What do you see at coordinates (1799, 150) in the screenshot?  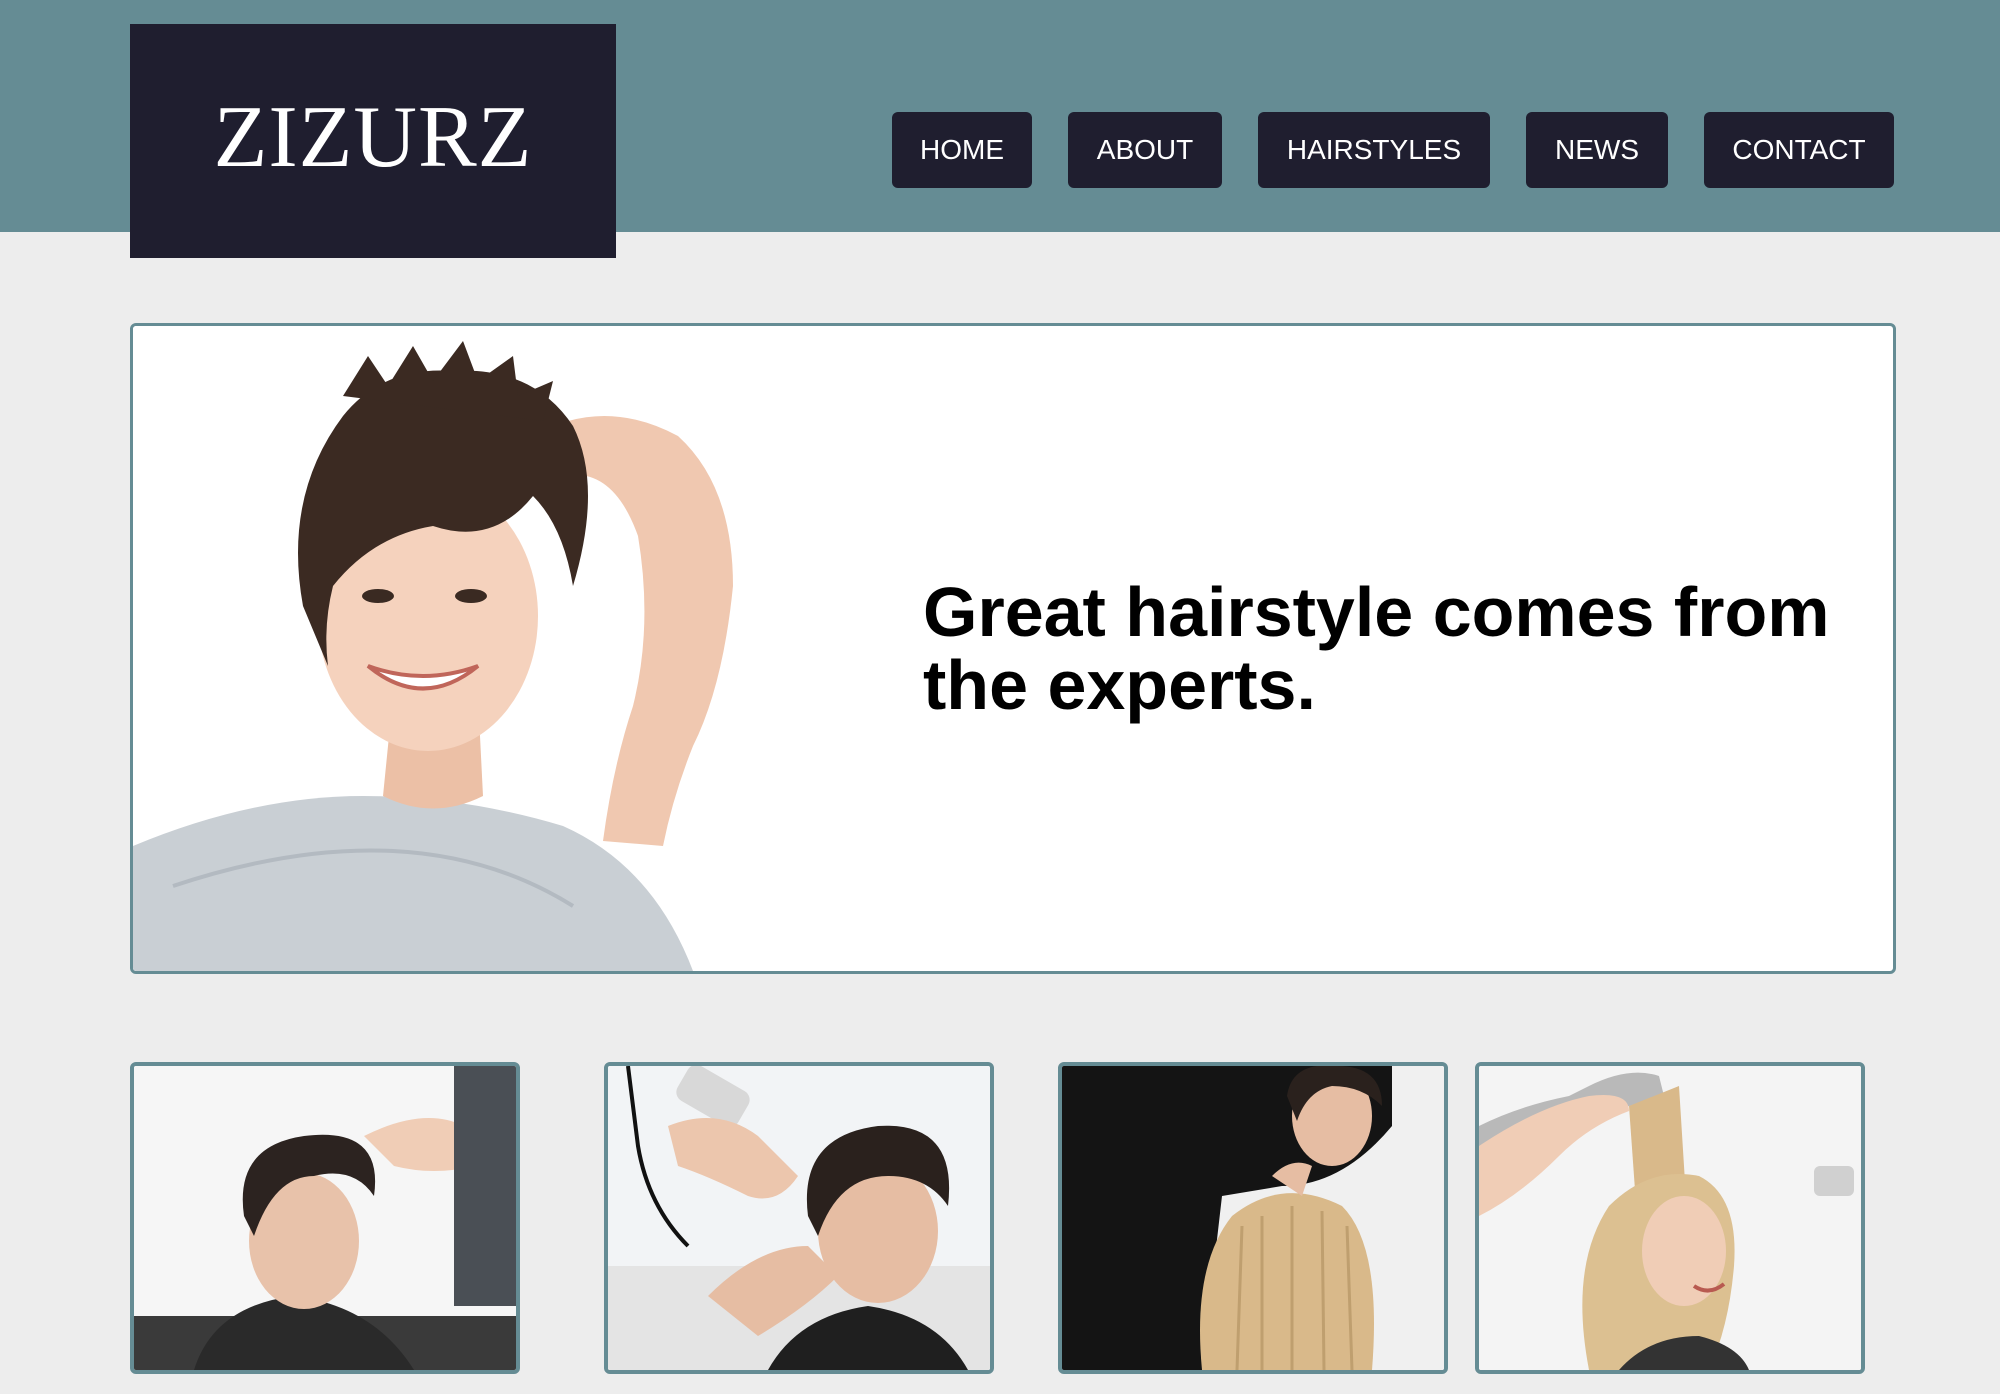 I see `nav-contact-button: CONTACT` at bounding box center [1799, 150].